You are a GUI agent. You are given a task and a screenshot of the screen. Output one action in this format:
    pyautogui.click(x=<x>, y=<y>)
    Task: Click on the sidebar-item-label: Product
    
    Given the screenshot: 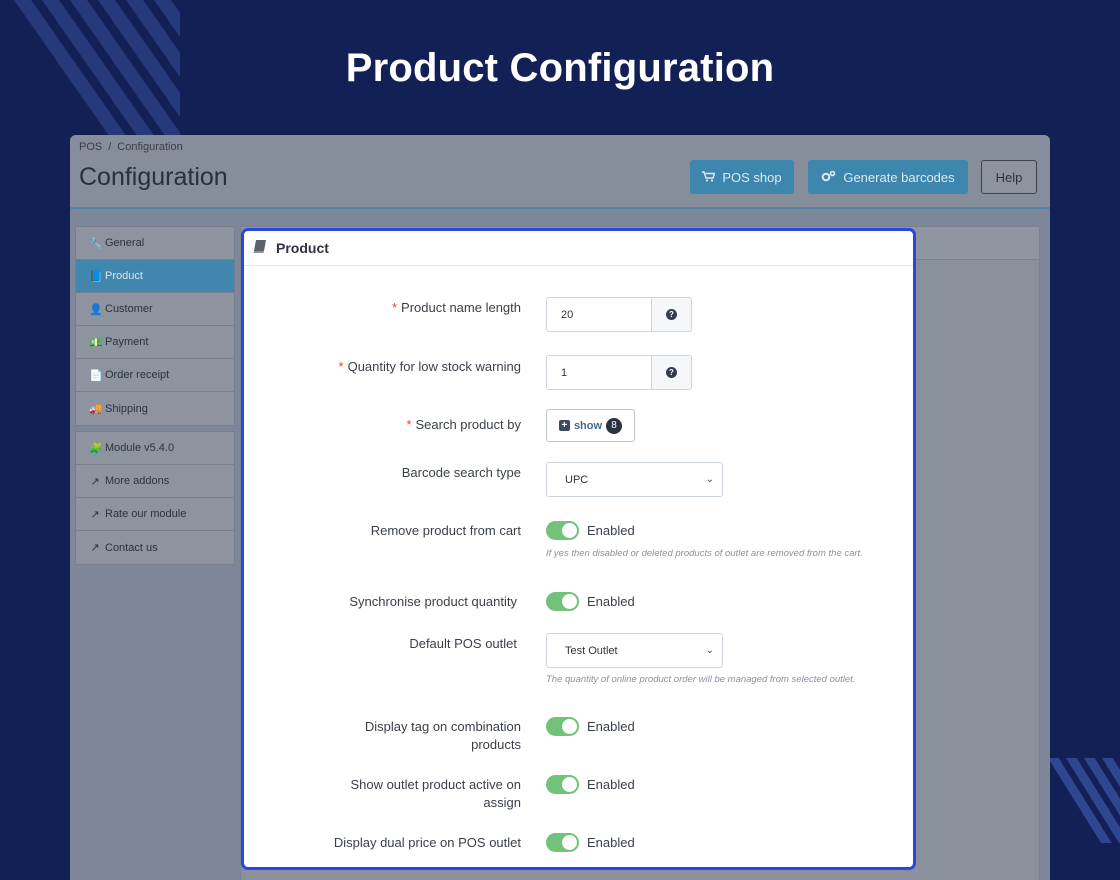 What is the action you would take?
    pyautogui.click(x=124, y=276)
    